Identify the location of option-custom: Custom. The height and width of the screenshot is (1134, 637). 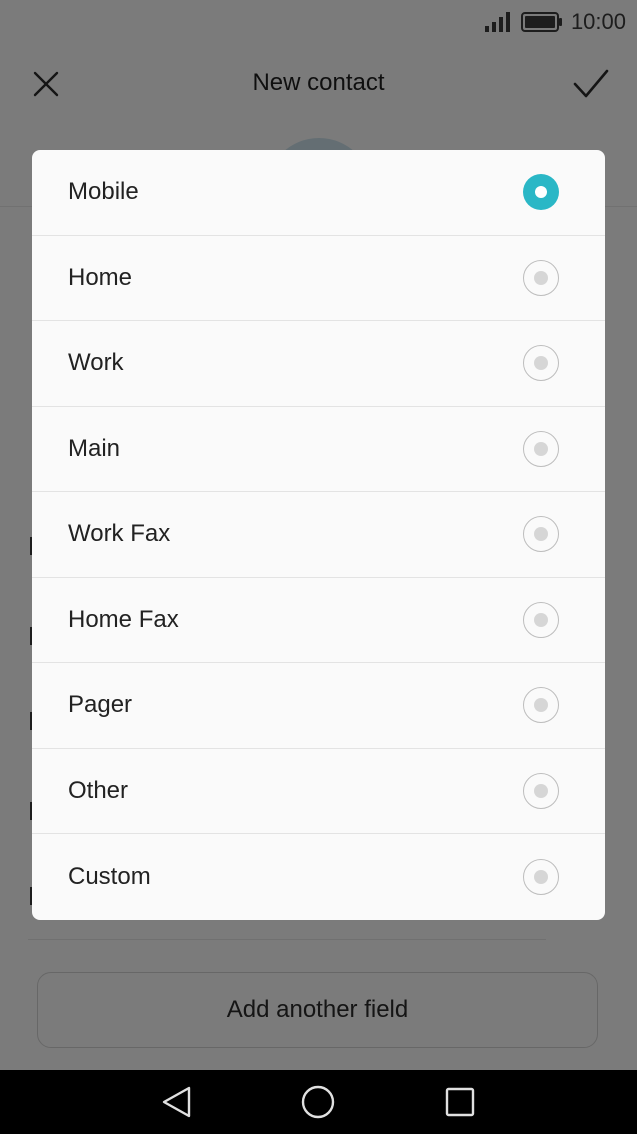
(318, 877).